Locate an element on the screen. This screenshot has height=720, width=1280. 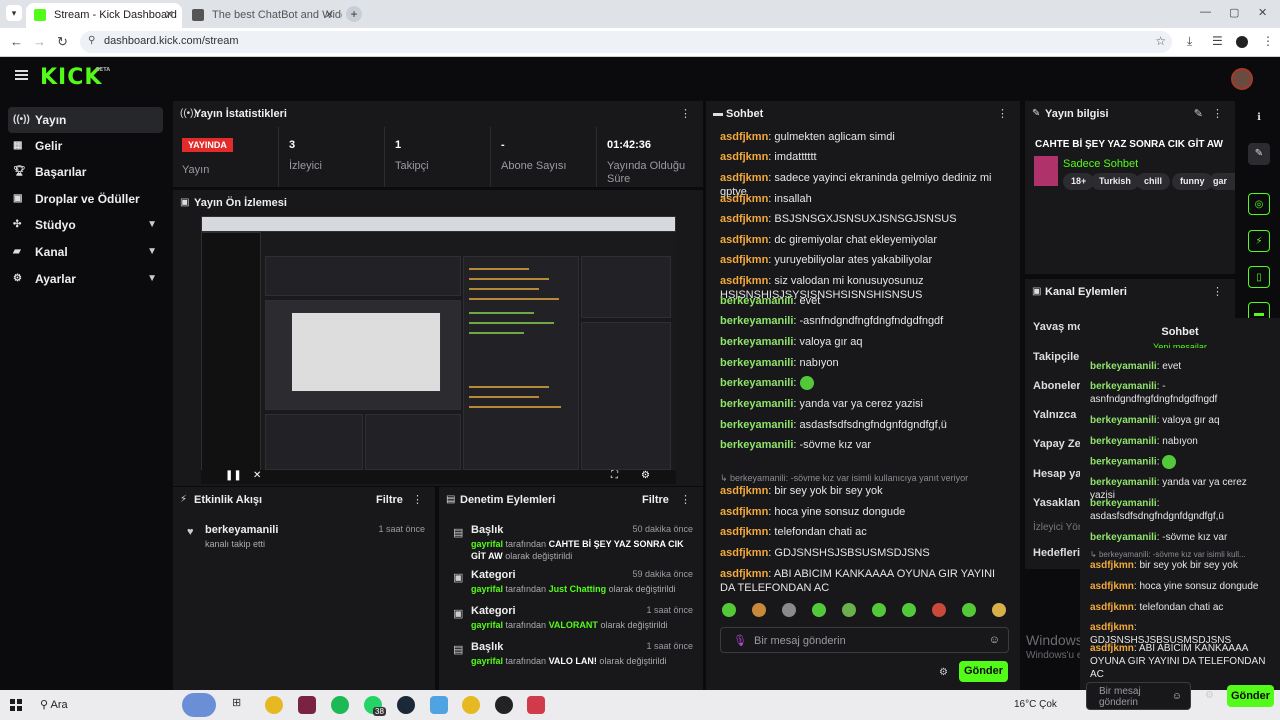
hamburger-menu-icon is located at coordinates (21, 75).